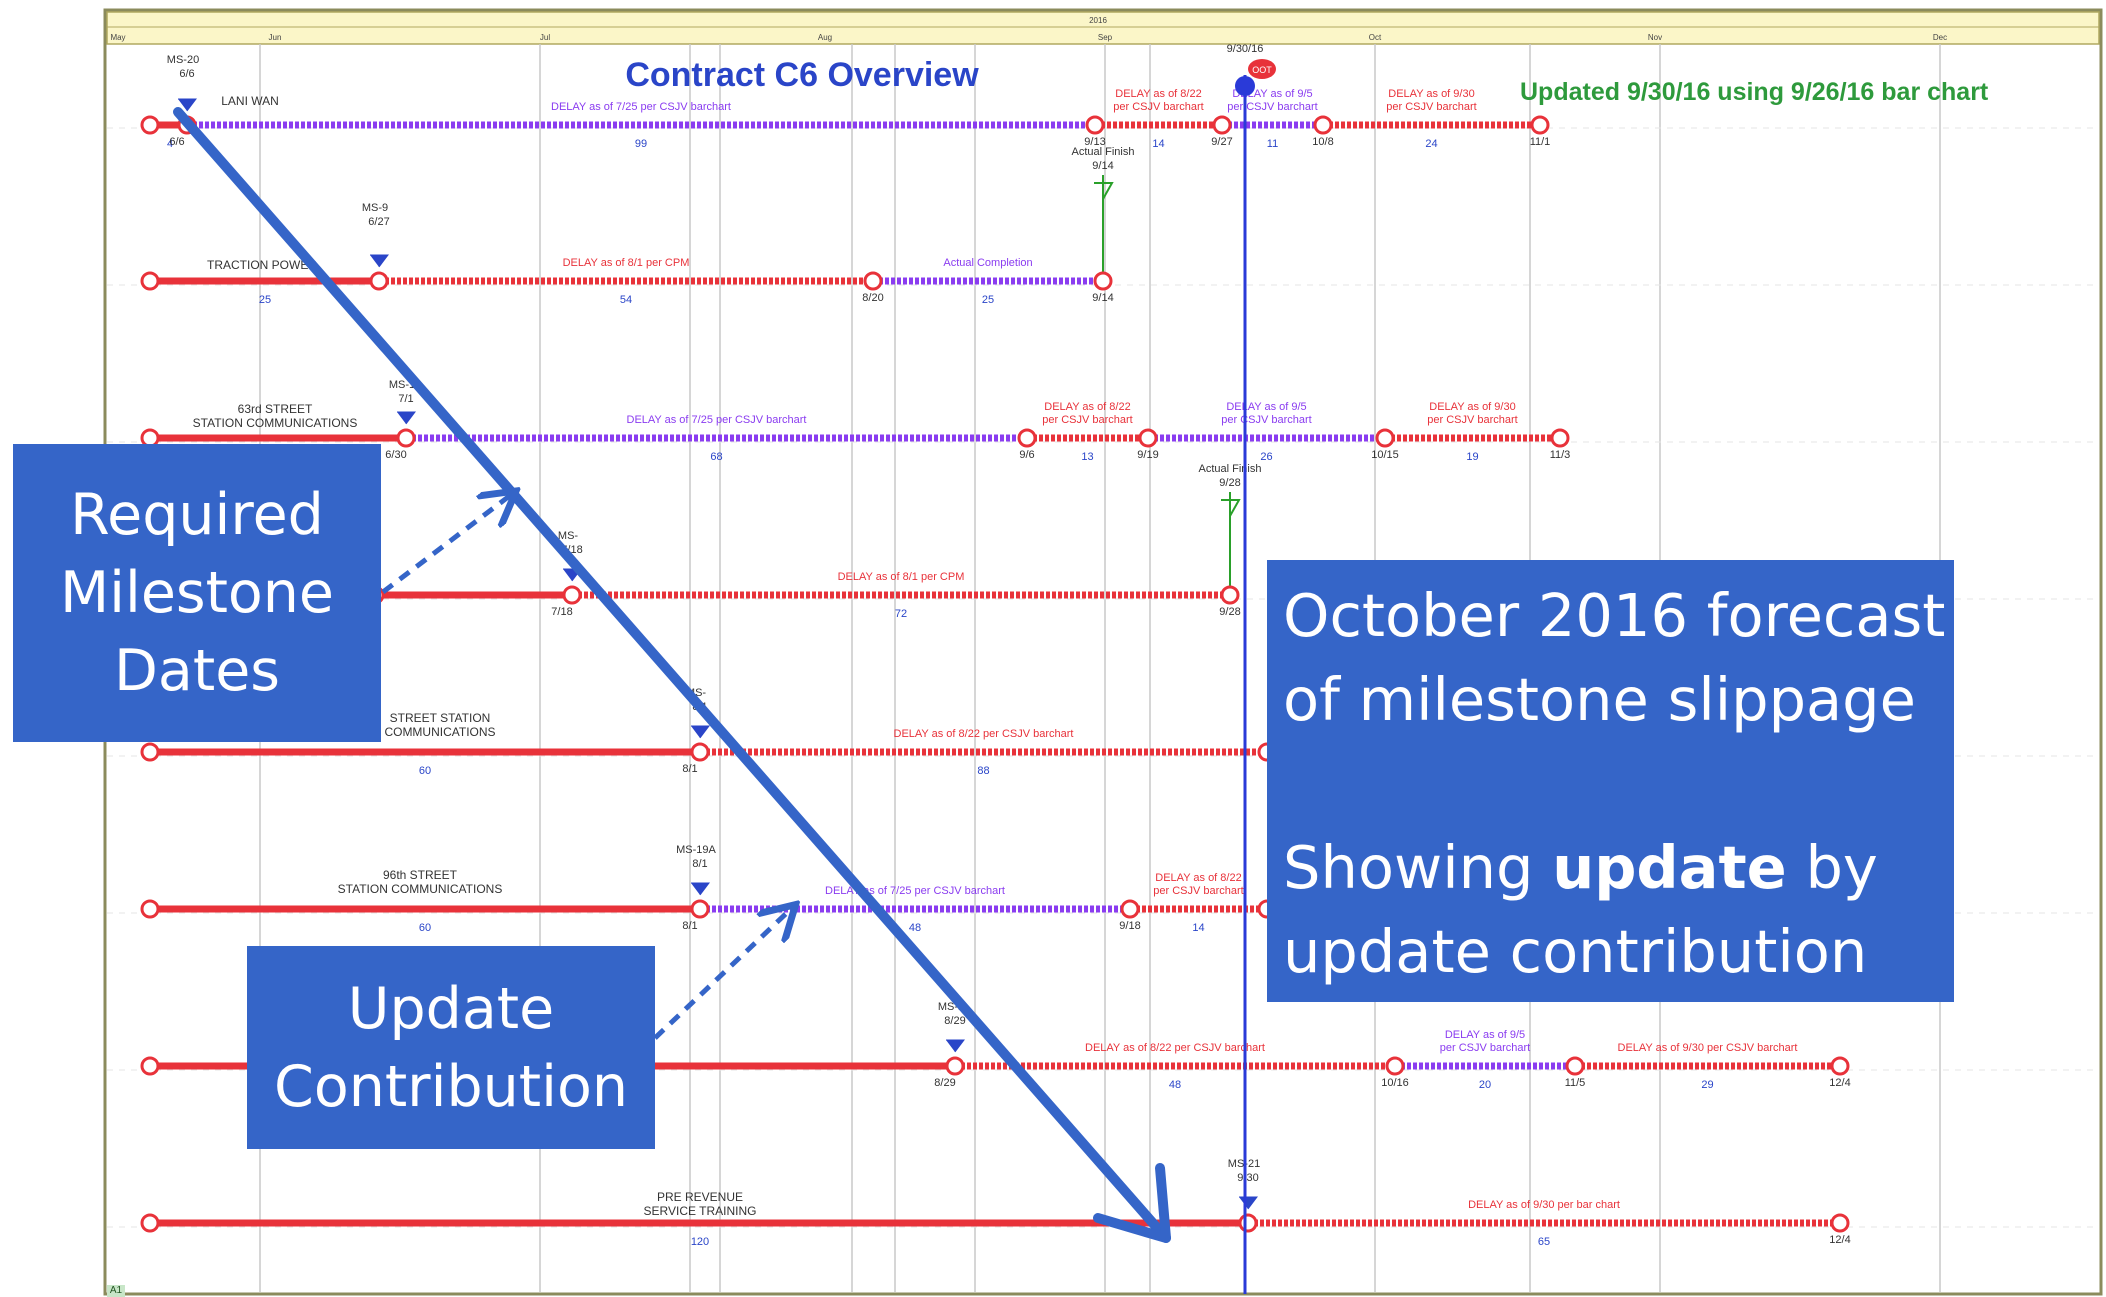 This screenshot has height=1297, width=2106. What do you see at coordinates (116, 1291) in the screenshot?
I see `sheet-tag: A1` at bounding box center [116, 1291].